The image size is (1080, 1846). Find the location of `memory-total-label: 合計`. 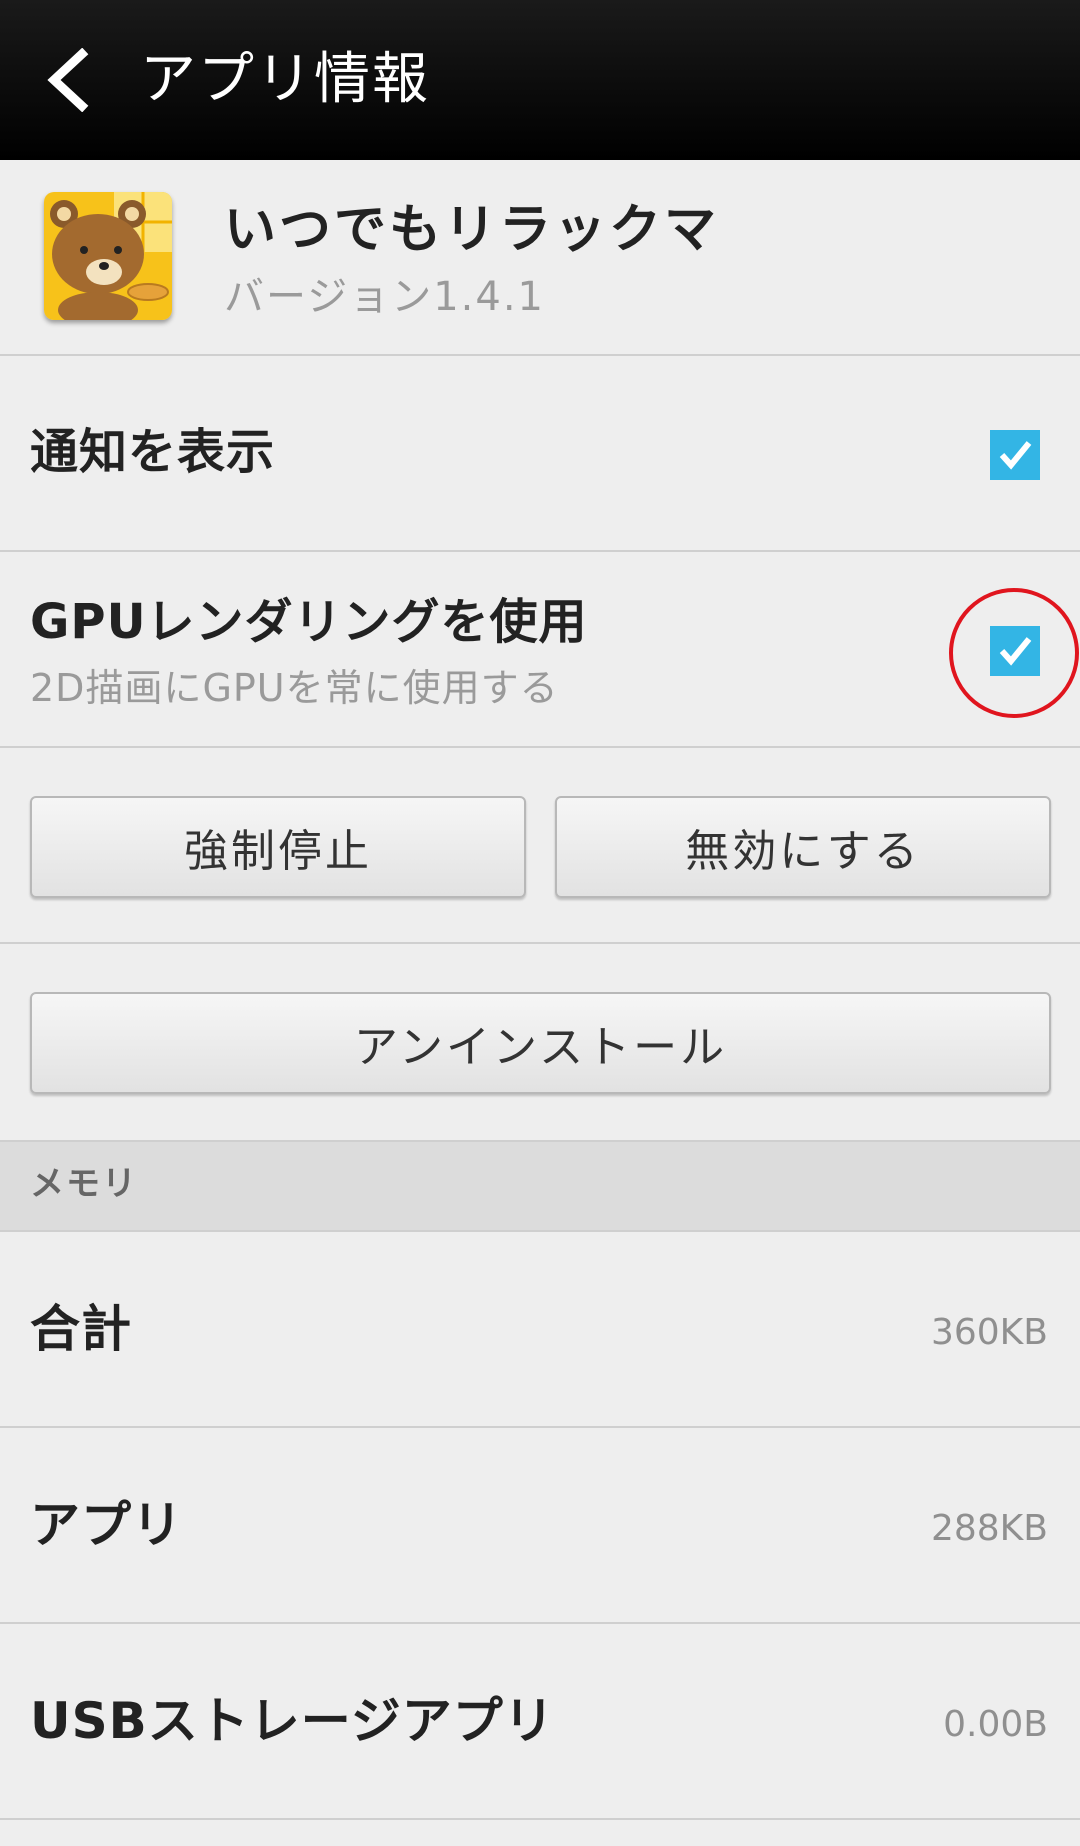

memory-total-label: 合計 is located at coordinates (81, 1329).